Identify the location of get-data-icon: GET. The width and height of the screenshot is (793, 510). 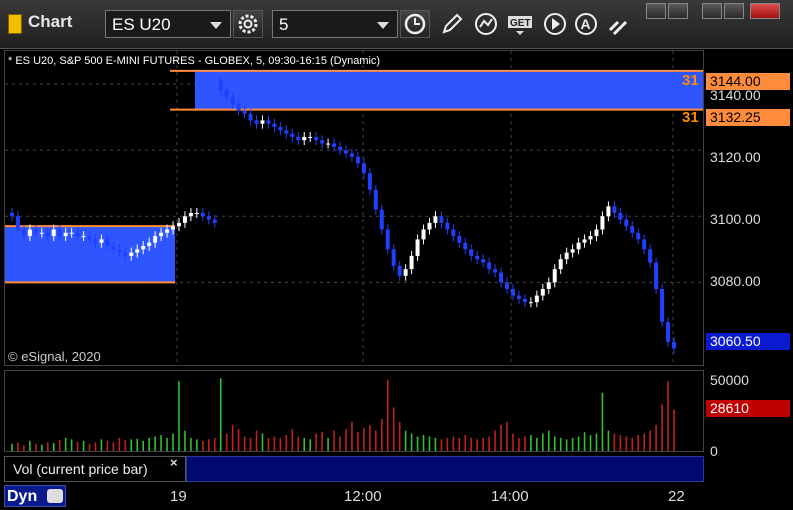
(521, 24).